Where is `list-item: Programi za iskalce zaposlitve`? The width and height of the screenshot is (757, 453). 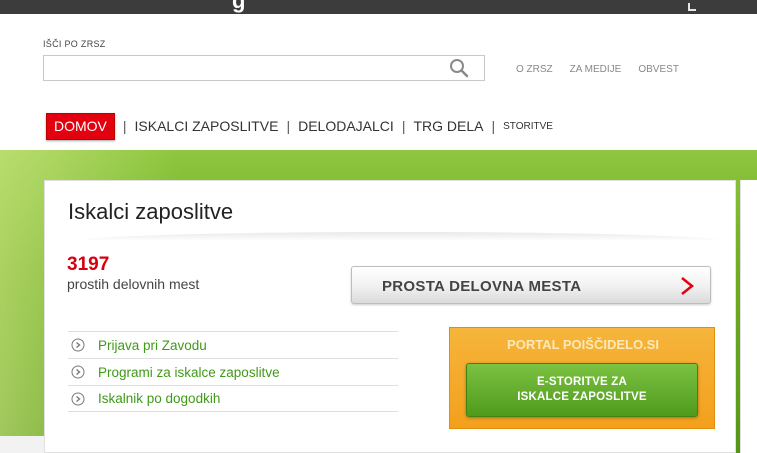 list-item: Programi za iskalce zaposlitve is located at coordinates (233, 371).